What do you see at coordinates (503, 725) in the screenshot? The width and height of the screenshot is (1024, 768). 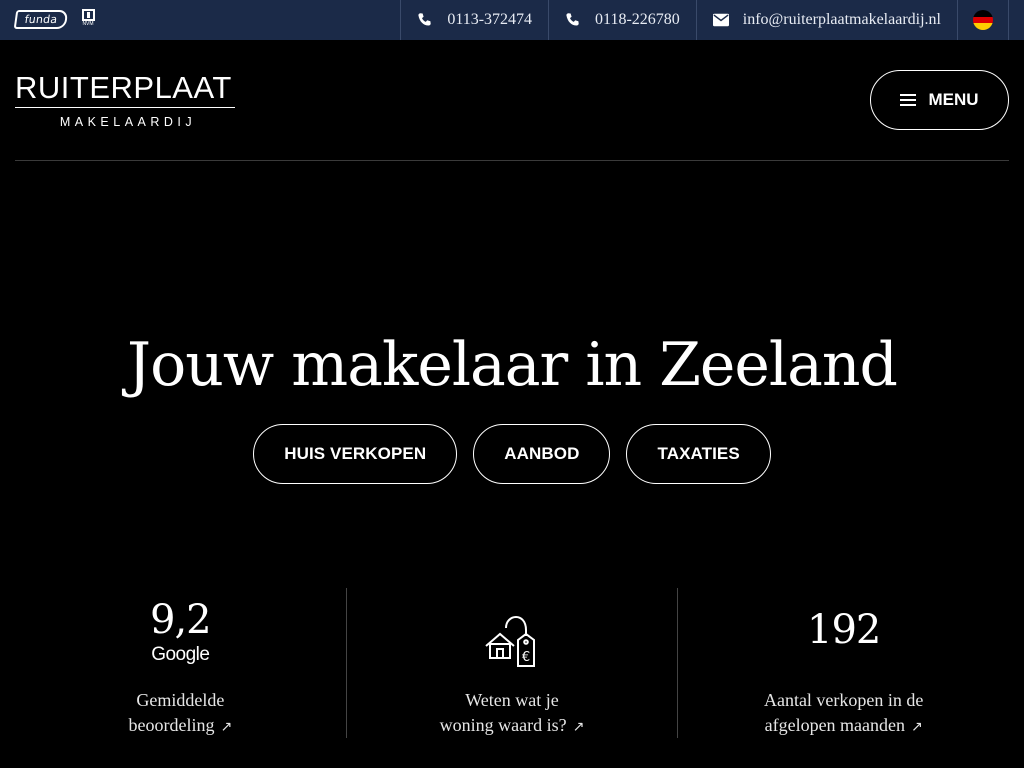 I see `valuation-caption-line2: woning waard is?` at bounding box center [503, 725].